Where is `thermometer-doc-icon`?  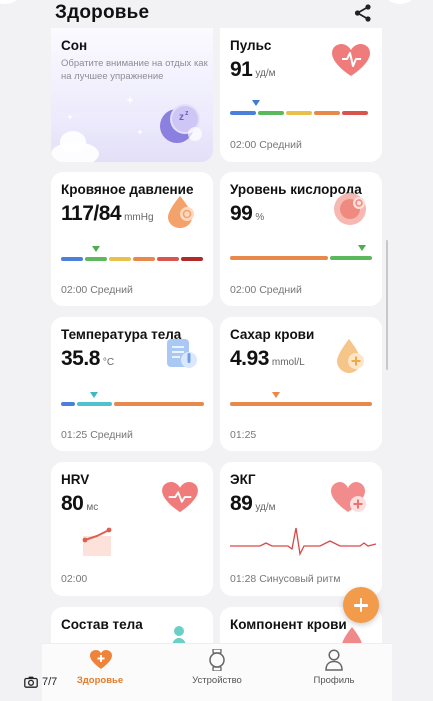
thermometer-doc-icon is located at coordinates (182, 353).